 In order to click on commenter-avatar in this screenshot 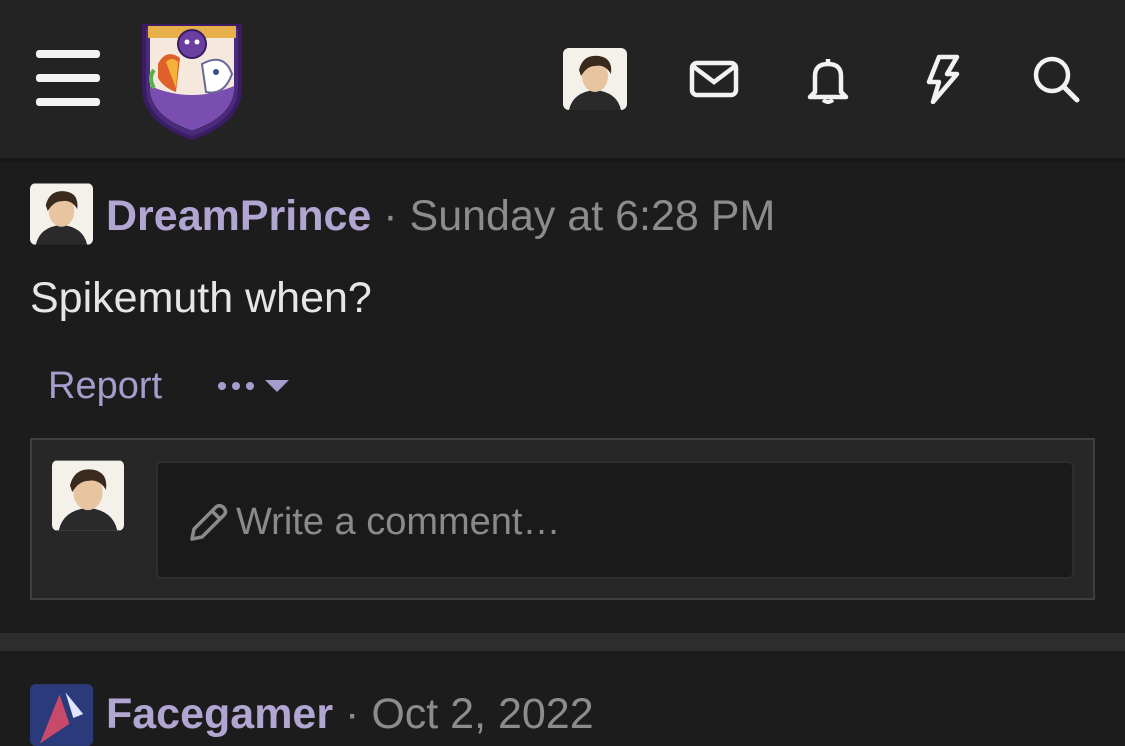, I will do `click(88, 495)`.